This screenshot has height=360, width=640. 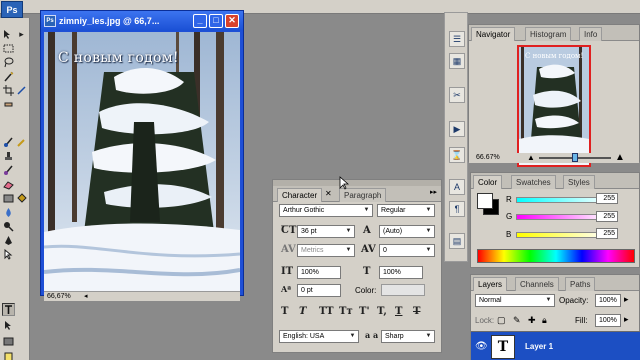 I want to click on direct-selection-tool-icon, so click(x=8, y=254).